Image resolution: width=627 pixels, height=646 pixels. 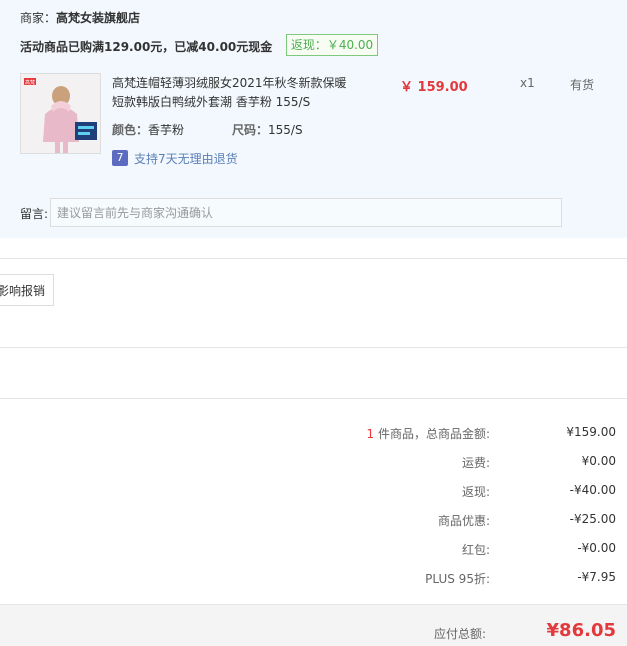 What do you see at coordinates (250, 130) in the screenshot?
I see `size-label: 尺码：` at bounding box center [250, 130].